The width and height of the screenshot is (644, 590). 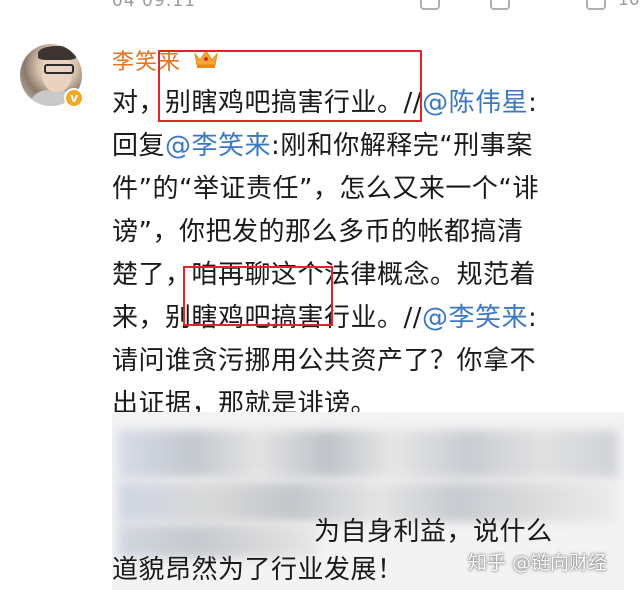 What do you see at coordinates (430, 5) in the screenshot?
I see `share-icon` at bounding box center [430, 5].